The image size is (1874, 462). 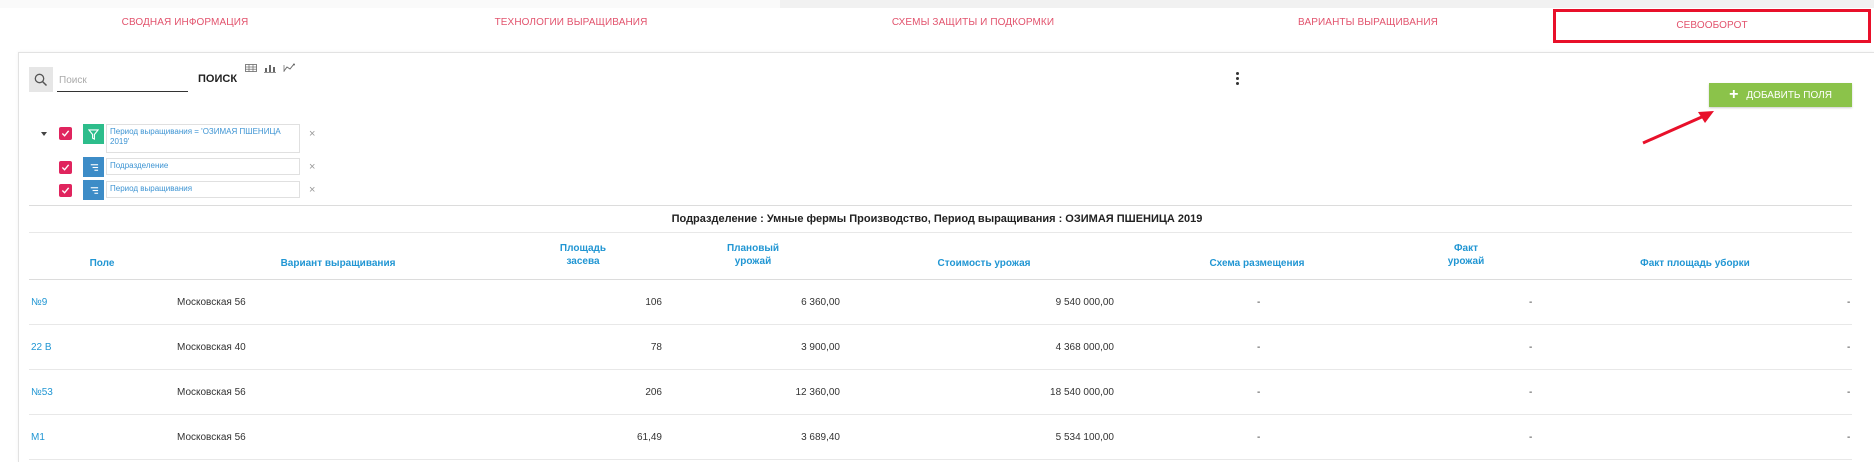 What do you see at coordinates (1466, 255) in the screenshot?
I see `column-header-actual-yield: Факт урожай` at bounding box center [1466, 255].